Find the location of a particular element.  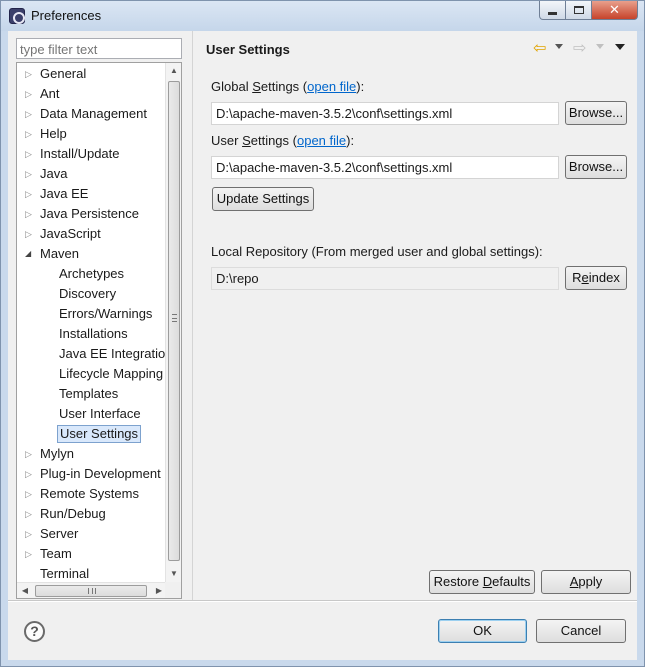

tree-item-label: Java EE is located at coordinates (64, 193).